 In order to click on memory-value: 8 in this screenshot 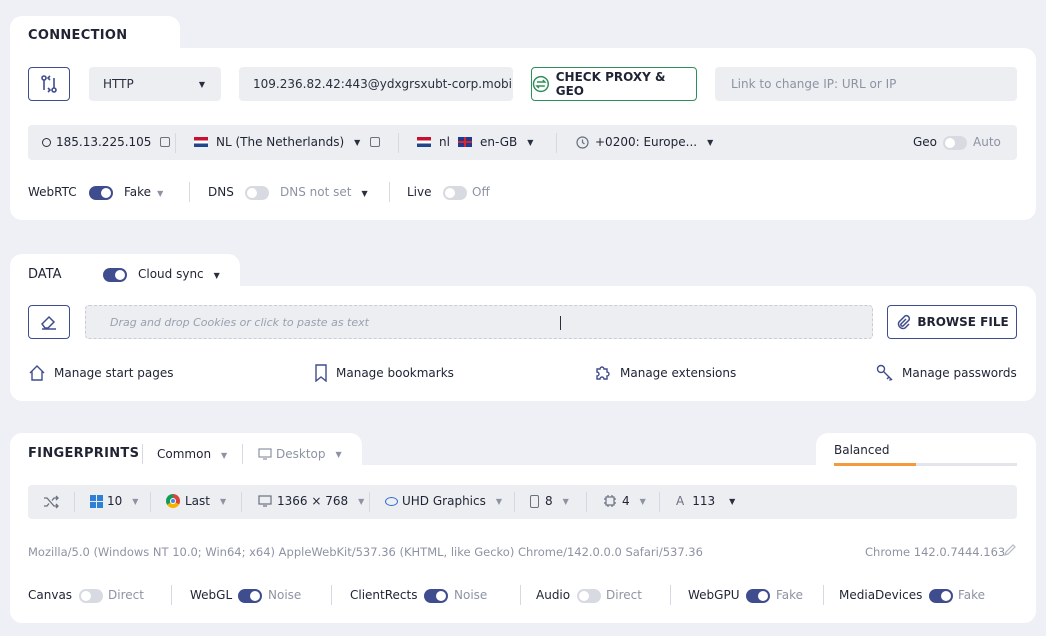, I will do `click(549, 501)`.